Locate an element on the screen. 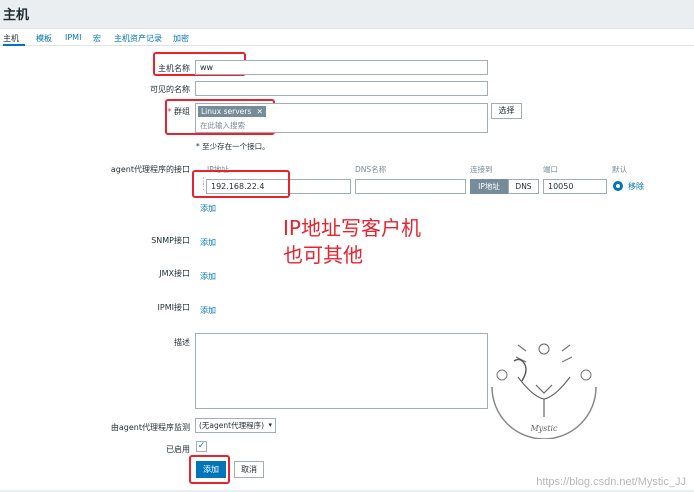 The height and width of the screenshot is (492, 694). port-input: 10050 is located at coordinates (575, 186).